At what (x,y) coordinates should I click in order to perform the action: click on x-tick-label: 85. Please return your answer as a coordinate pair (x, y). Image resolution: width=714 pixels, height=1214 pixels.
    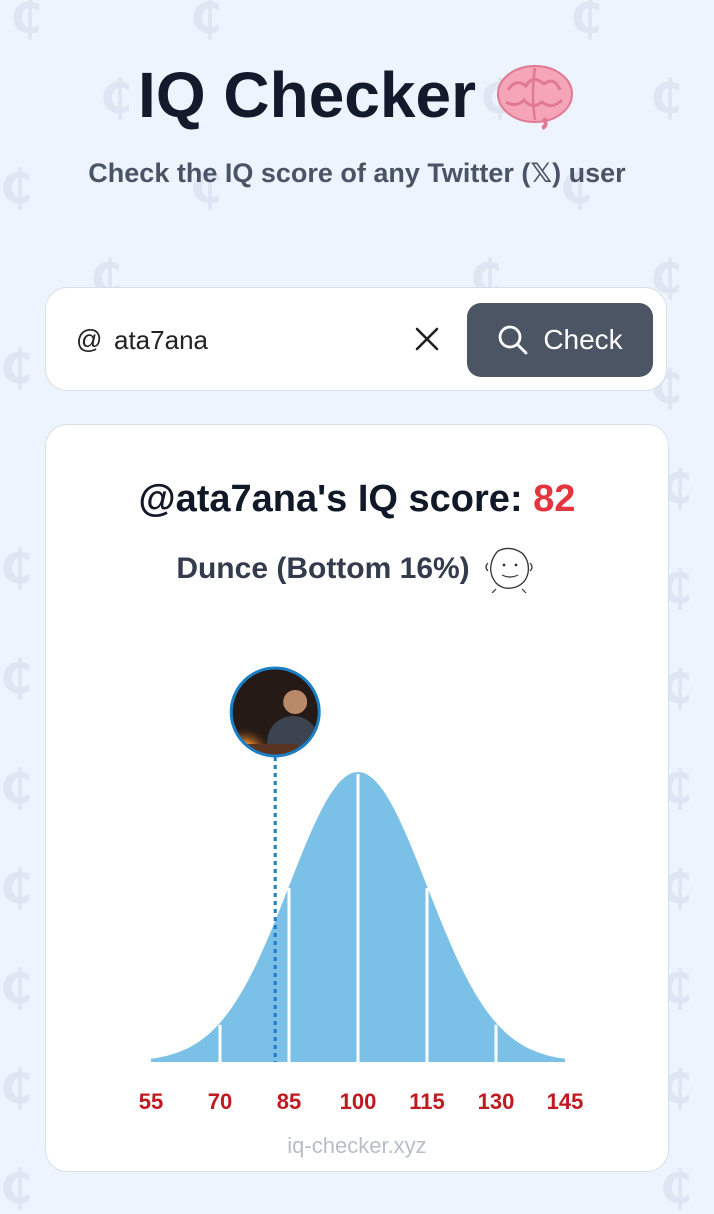
    Looking at the image, I should click on (289, 1101).